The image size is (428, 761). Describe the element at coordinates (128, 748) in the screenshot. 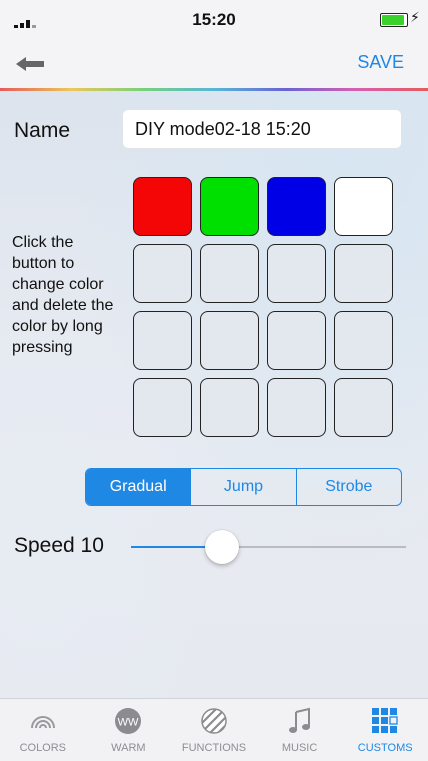

I see `tab-label: WARM` at that location.